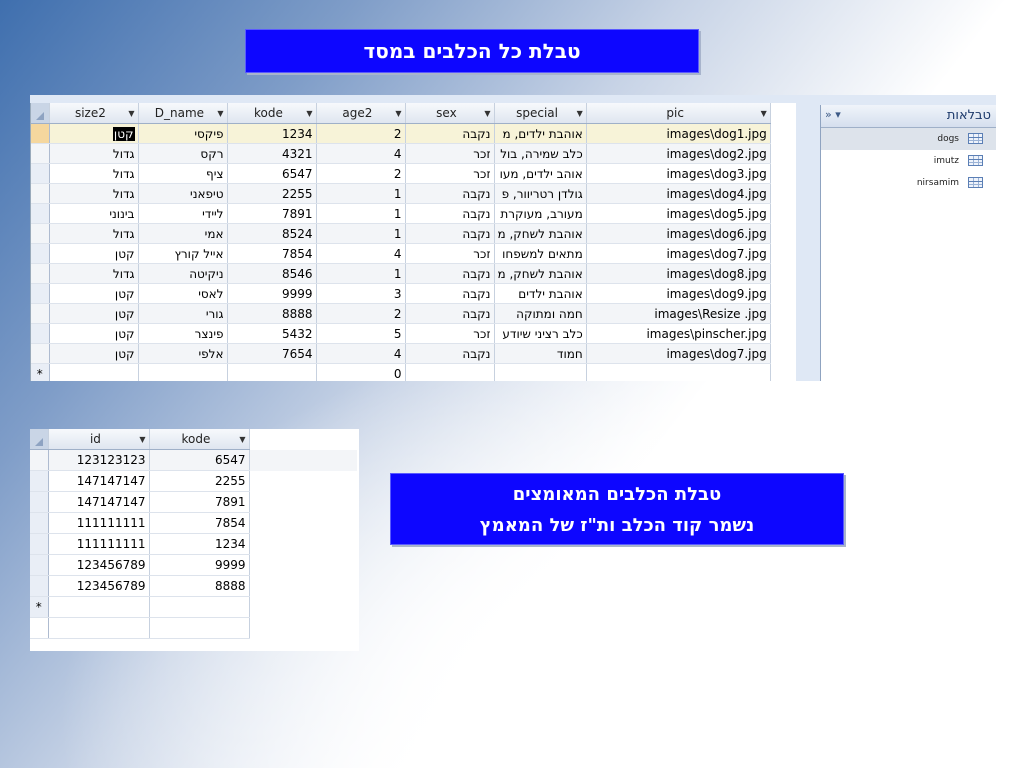 The width and height of the screenshot is (1024, 768). What do you see at coordinates (908, 116) in the screenshot?
I see `navigation-pane-header: » ▾ טבלאות` at bounding box center [908, 116].